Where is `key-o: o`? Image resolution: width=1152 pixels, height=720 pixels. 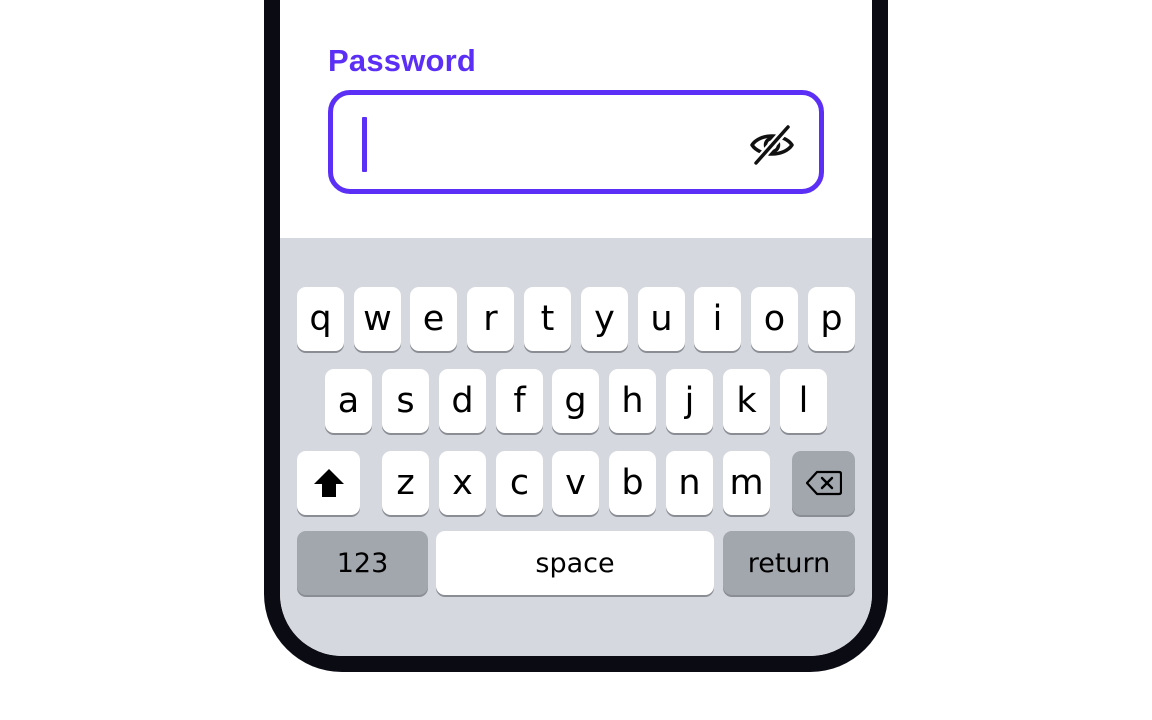
key-o: o is located at coordinates (774, 319).